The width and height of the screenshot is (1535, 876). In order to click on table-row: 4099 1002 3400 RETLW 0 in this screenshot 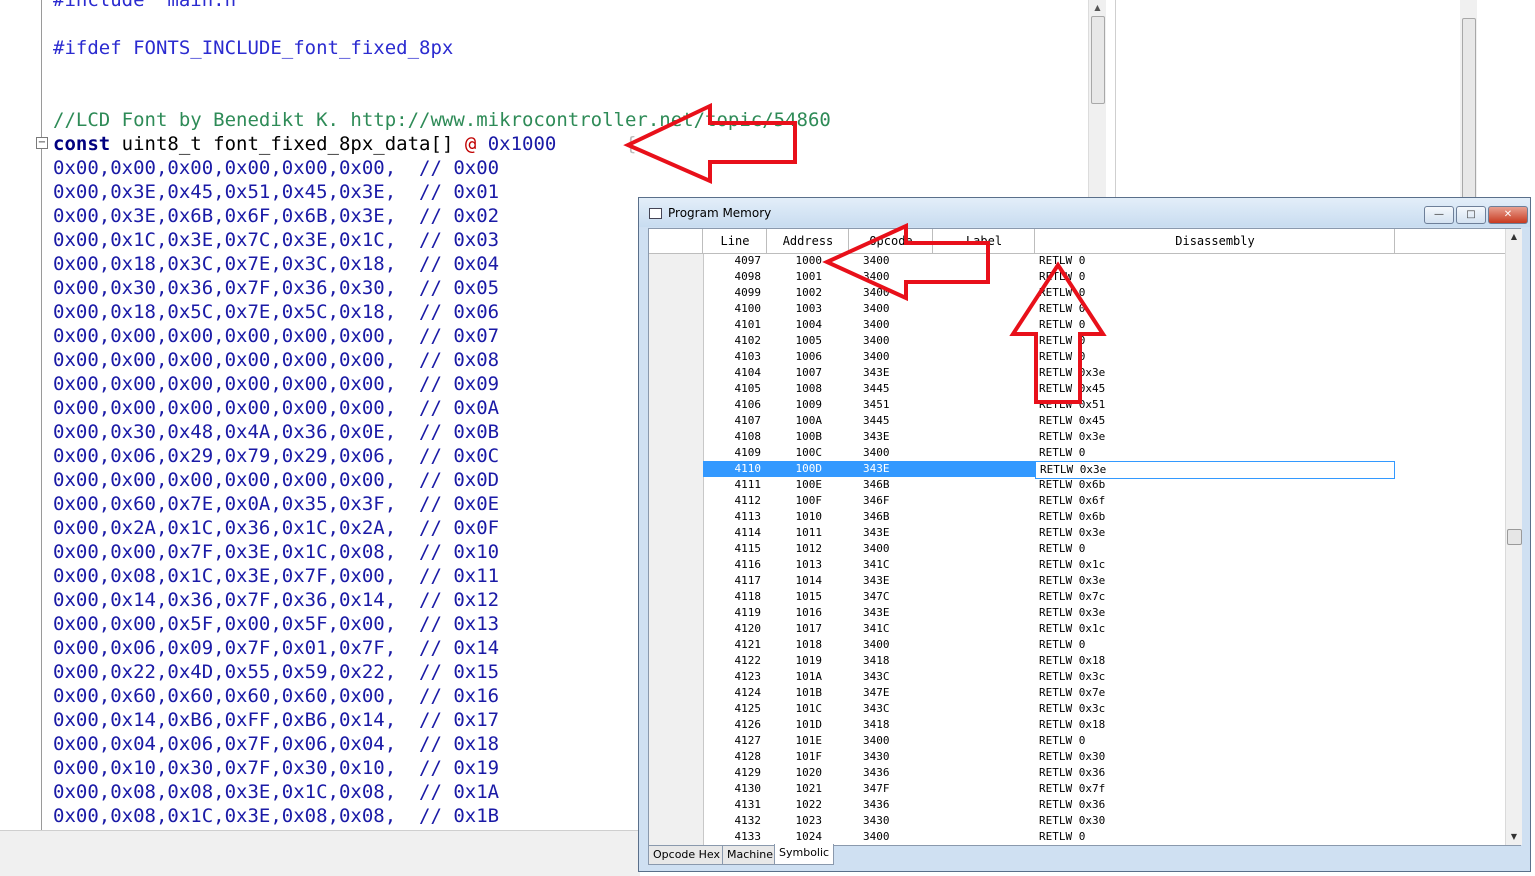, I will do `click(1076, 293)`.